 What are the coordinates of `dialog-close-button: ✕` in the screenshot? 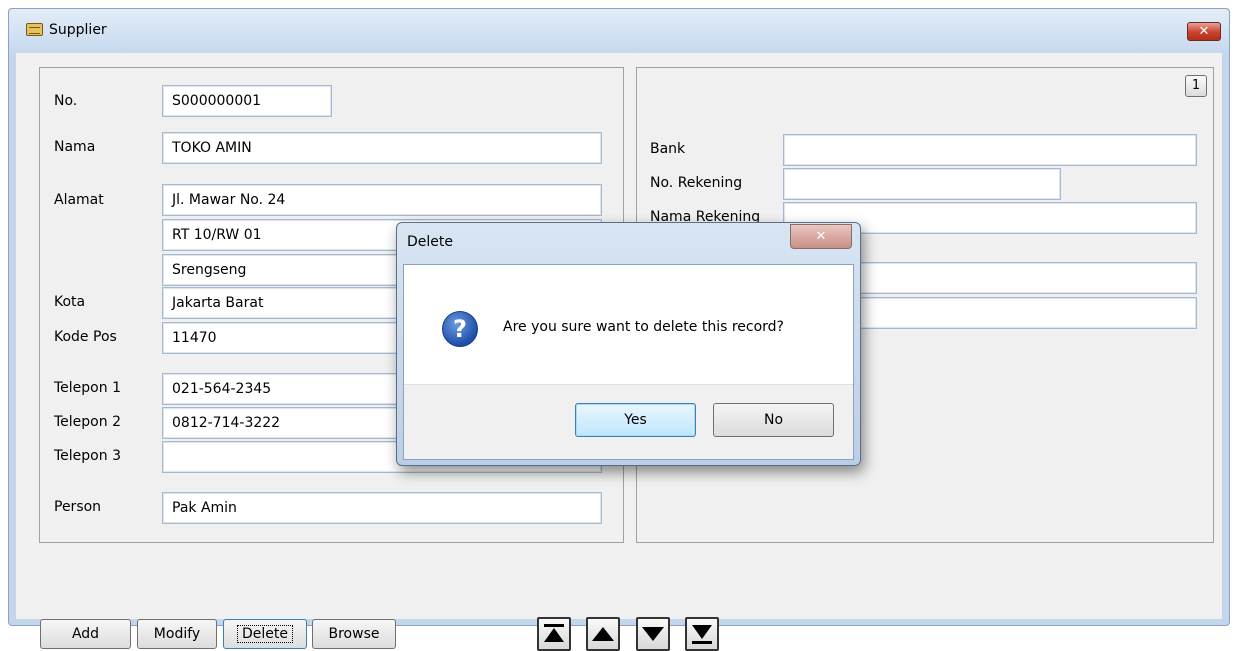 It's located at (821, 236).